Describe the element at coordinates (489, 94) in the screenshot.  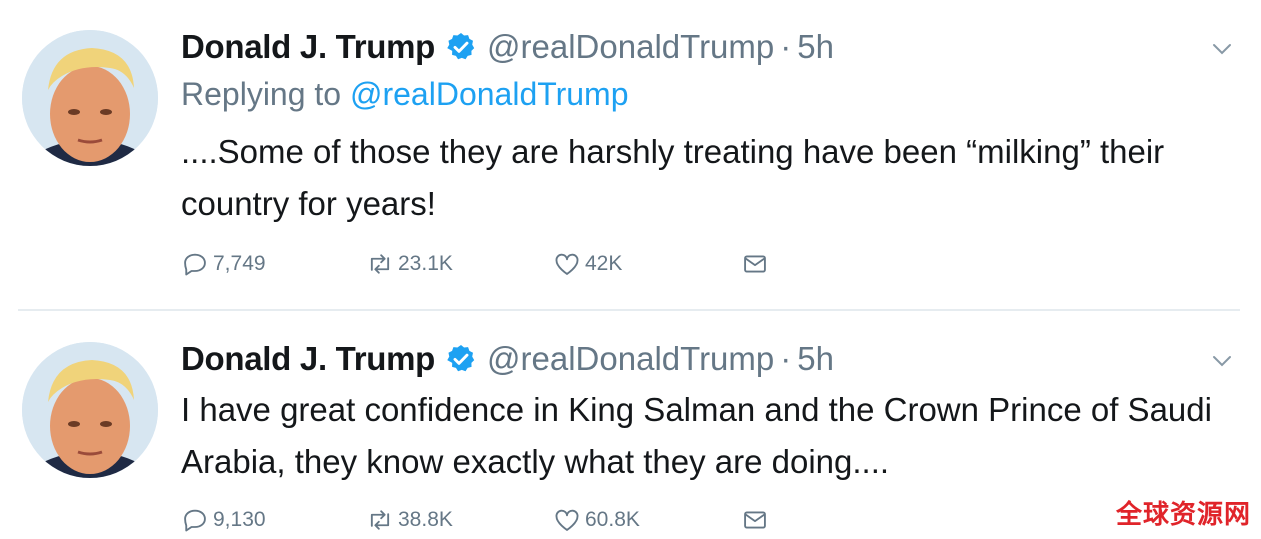
I see `replying-to-link: @realDonaldTrump` at that location.